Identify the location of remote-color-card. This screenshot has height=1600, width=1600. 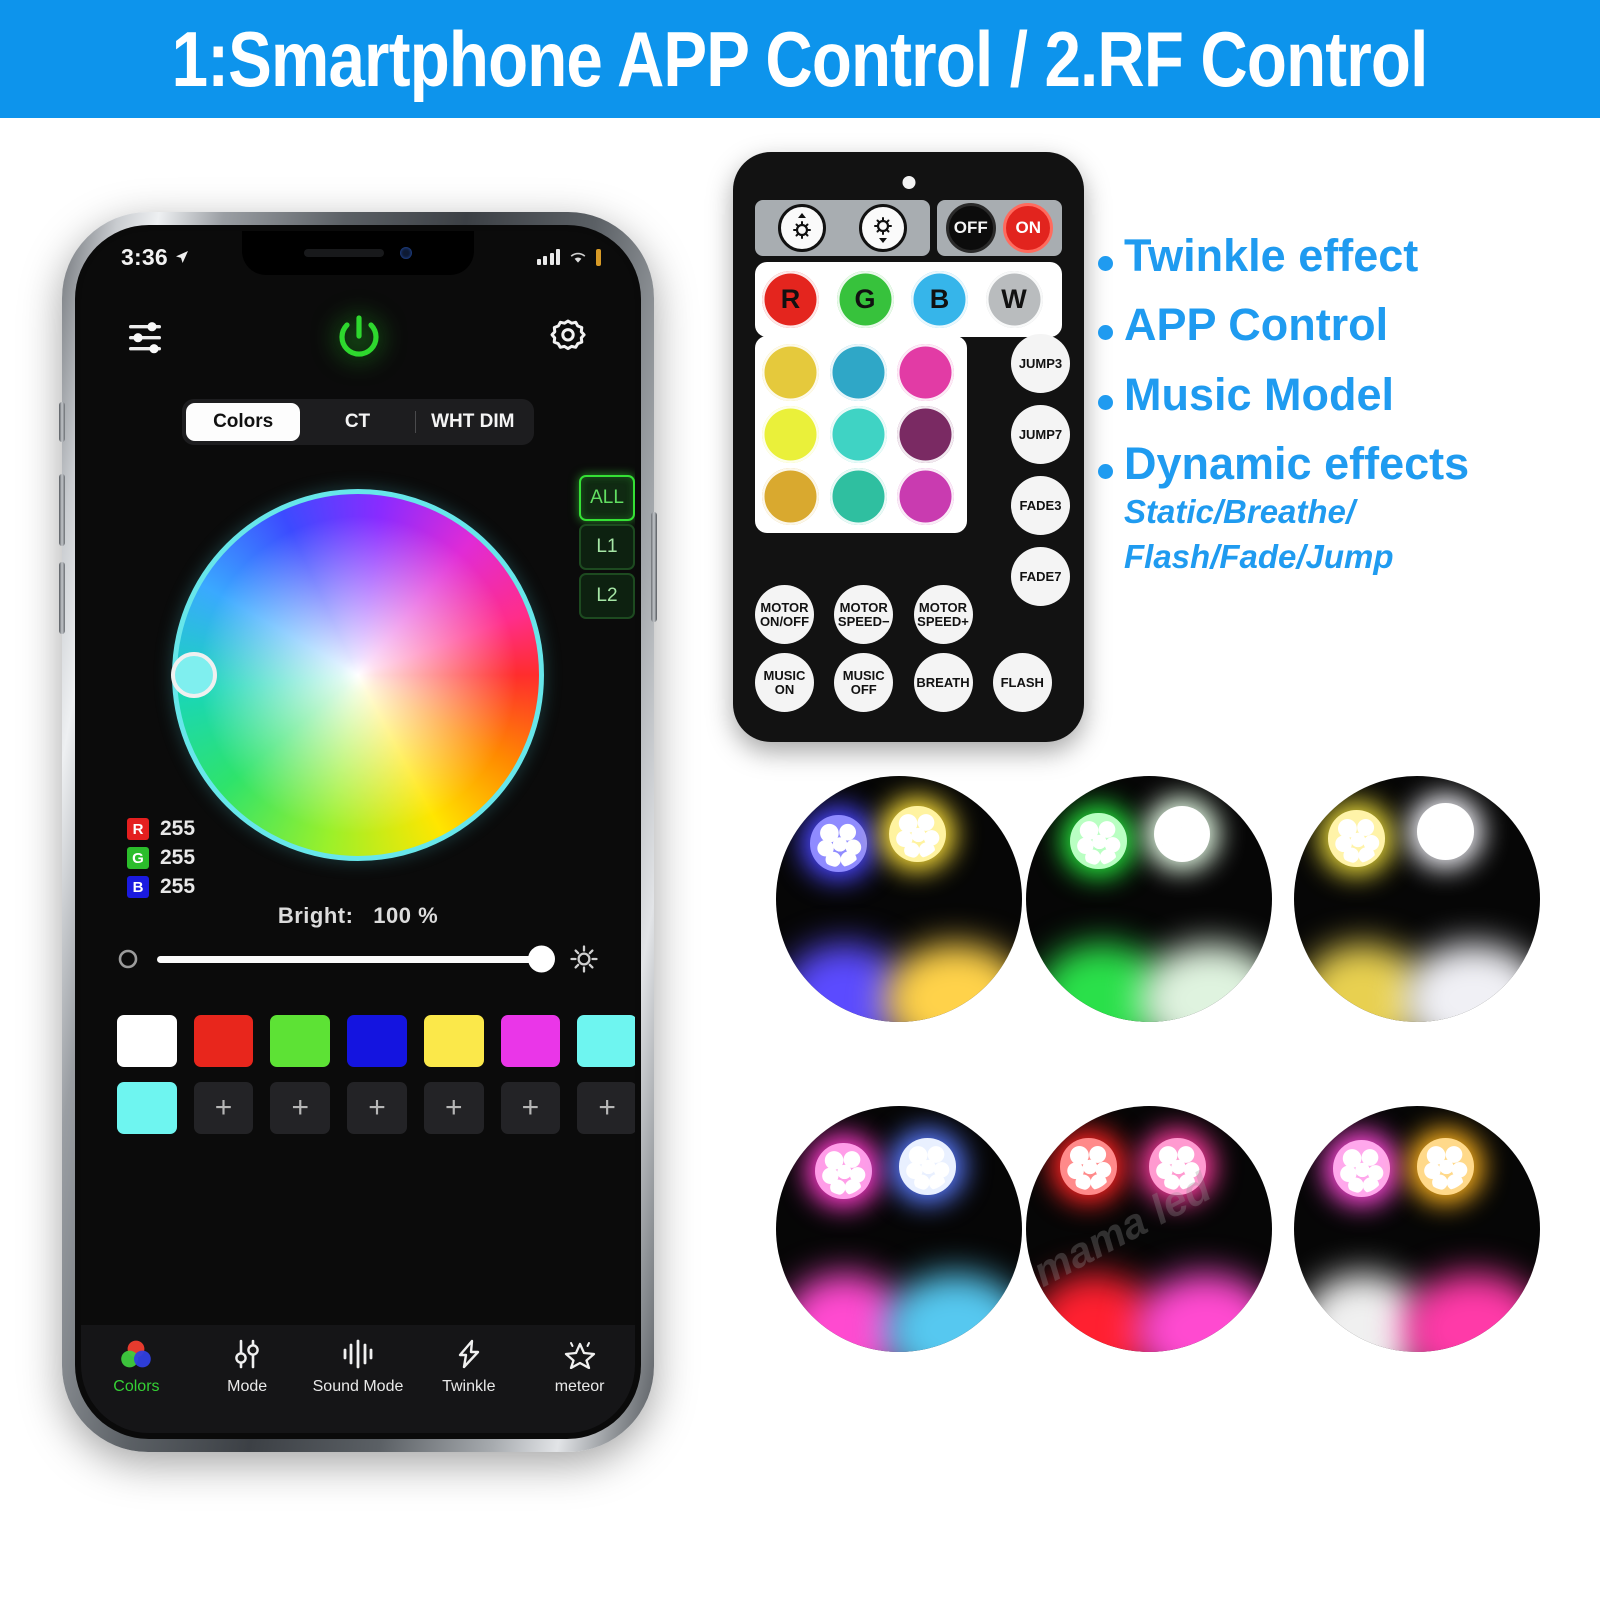
(861, 434).